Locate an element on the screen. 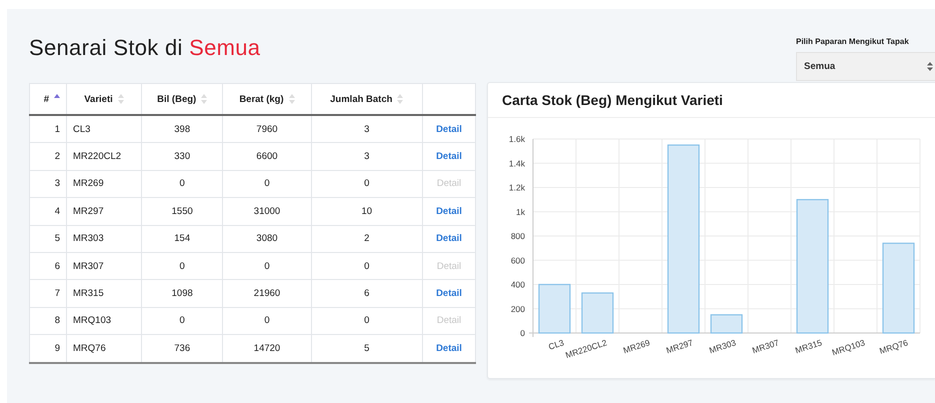 Image resolution: width=935 pixels, height=403 pixels. x-tick-label: MRQ76 is located at coordinates (894, 346).